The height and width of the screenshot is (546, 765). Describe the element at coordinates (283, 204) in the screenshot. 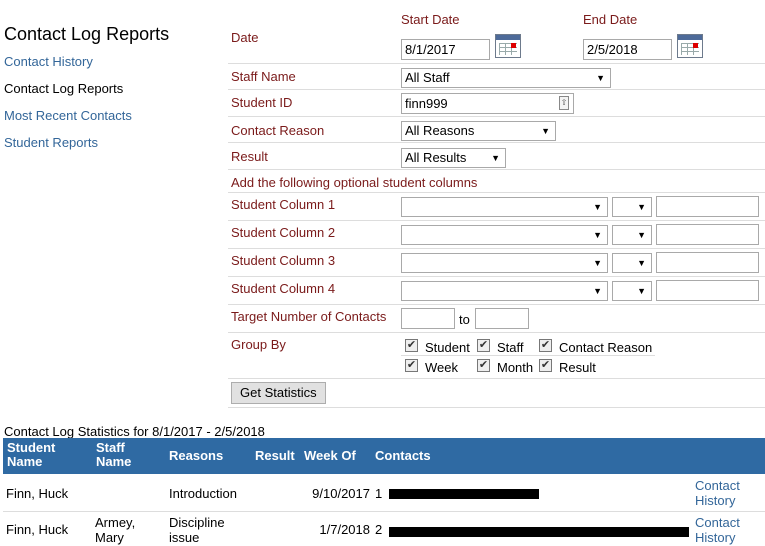

I see `student-column-label: Student Column 1` at that location.